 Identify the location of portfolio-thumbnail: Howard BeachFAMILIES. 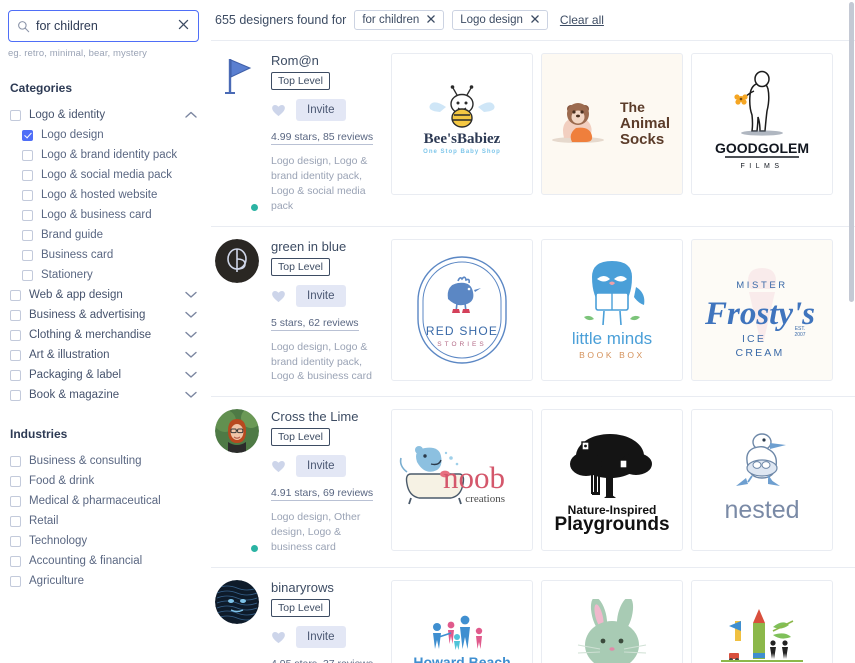
(462, 621).